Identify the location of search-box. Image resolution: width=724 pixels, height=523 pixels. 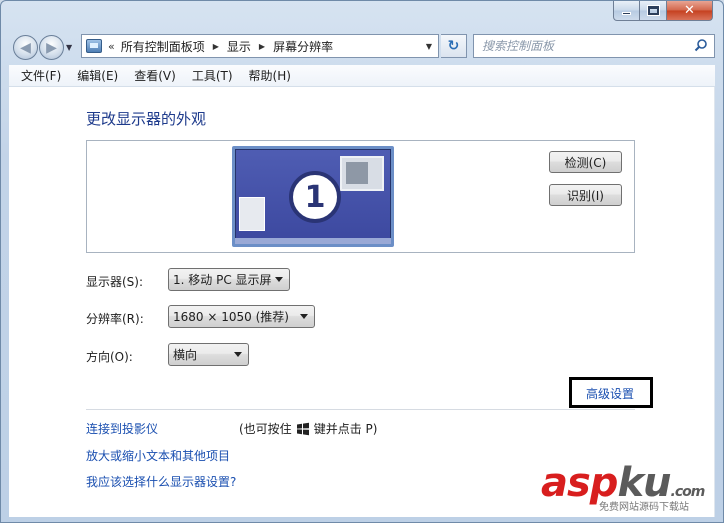
(594, 46).